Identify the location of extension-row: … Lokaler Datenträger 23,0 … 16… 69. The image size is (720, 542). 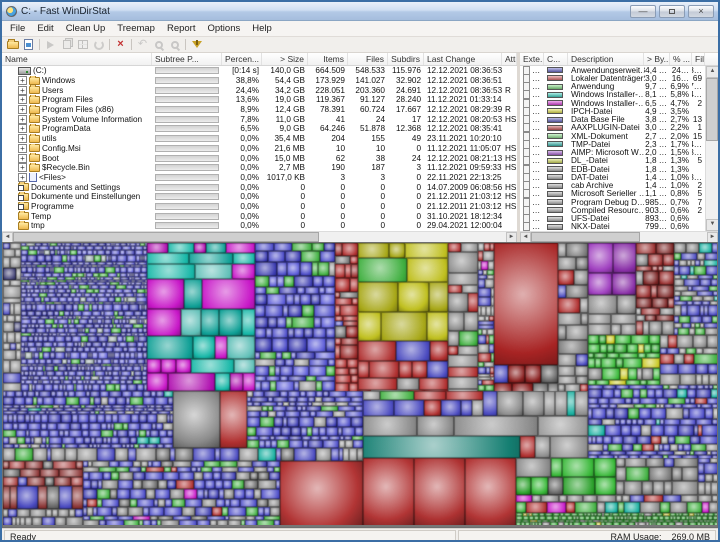
(612, 78).